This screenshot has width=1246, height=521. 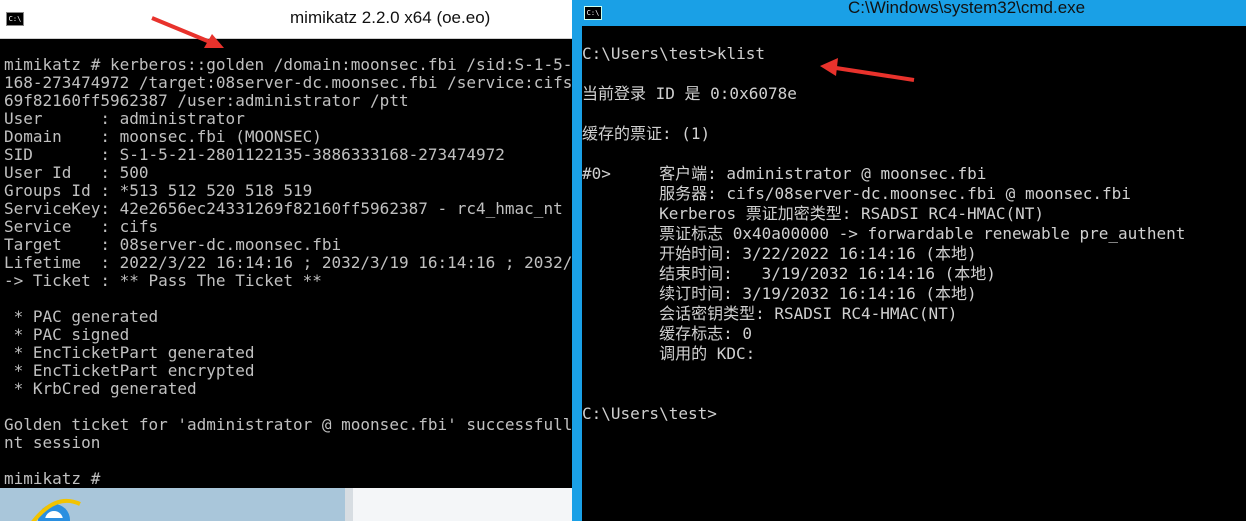 What do you see at coordinates (779, 253) in the screenshot?
I see `console-line: 开始时间: 3/22/2022 16:14:16 (本地)` at bounding box center [779, 253].